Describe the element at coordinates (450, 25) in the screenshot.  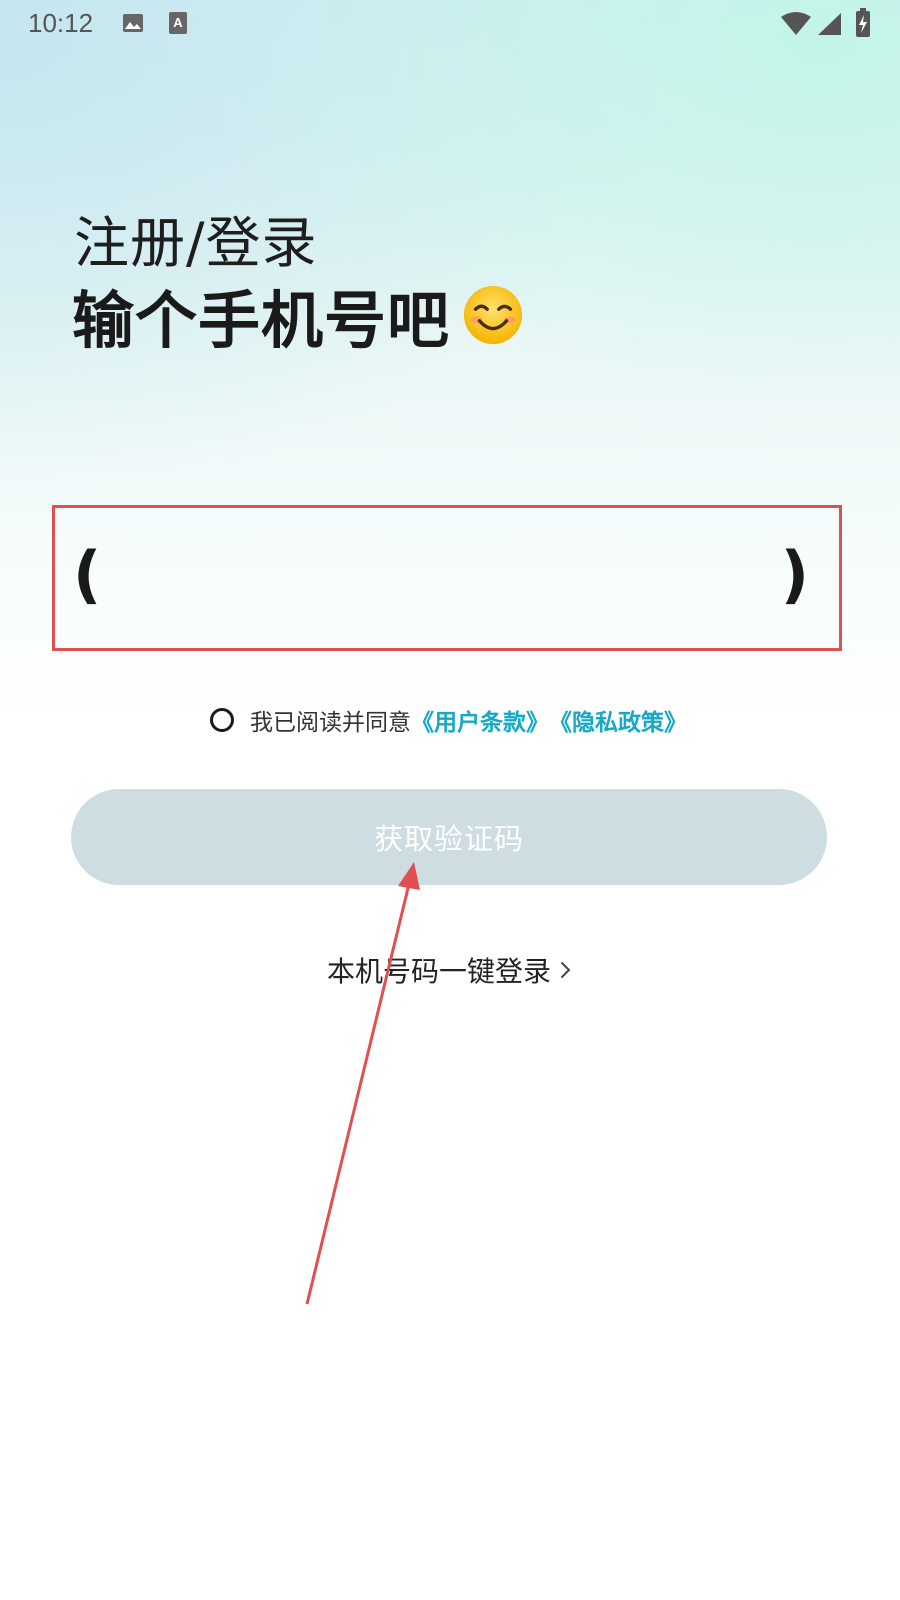
I see `status-bar: 10:12 A` at that location.